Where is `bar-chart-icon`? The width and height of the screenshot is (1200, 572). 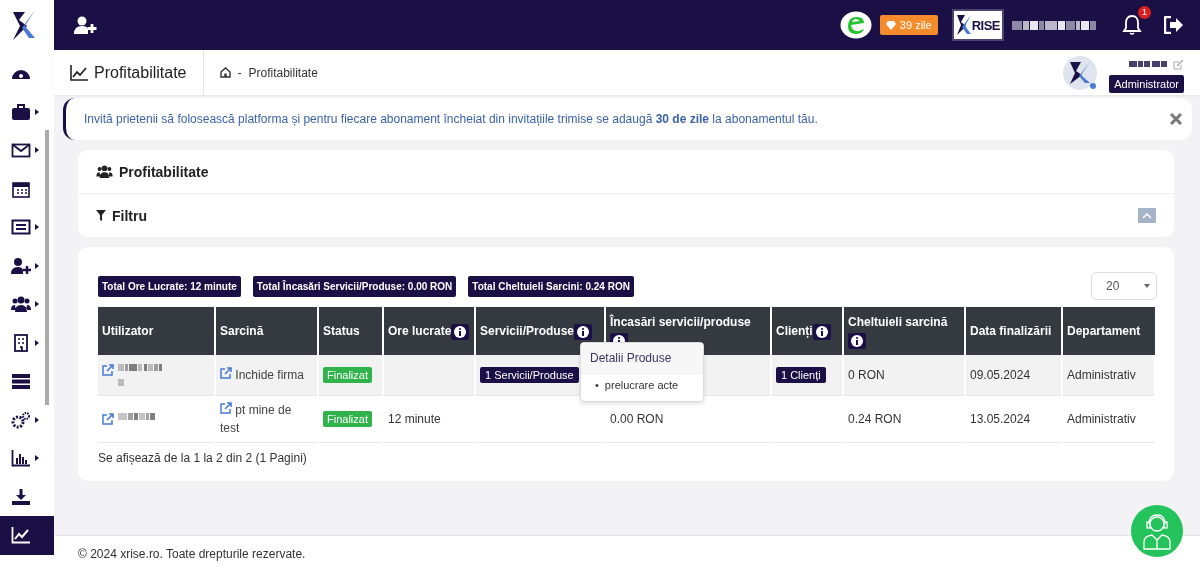 bar-chart-icon is located at coordinates (21, 458).